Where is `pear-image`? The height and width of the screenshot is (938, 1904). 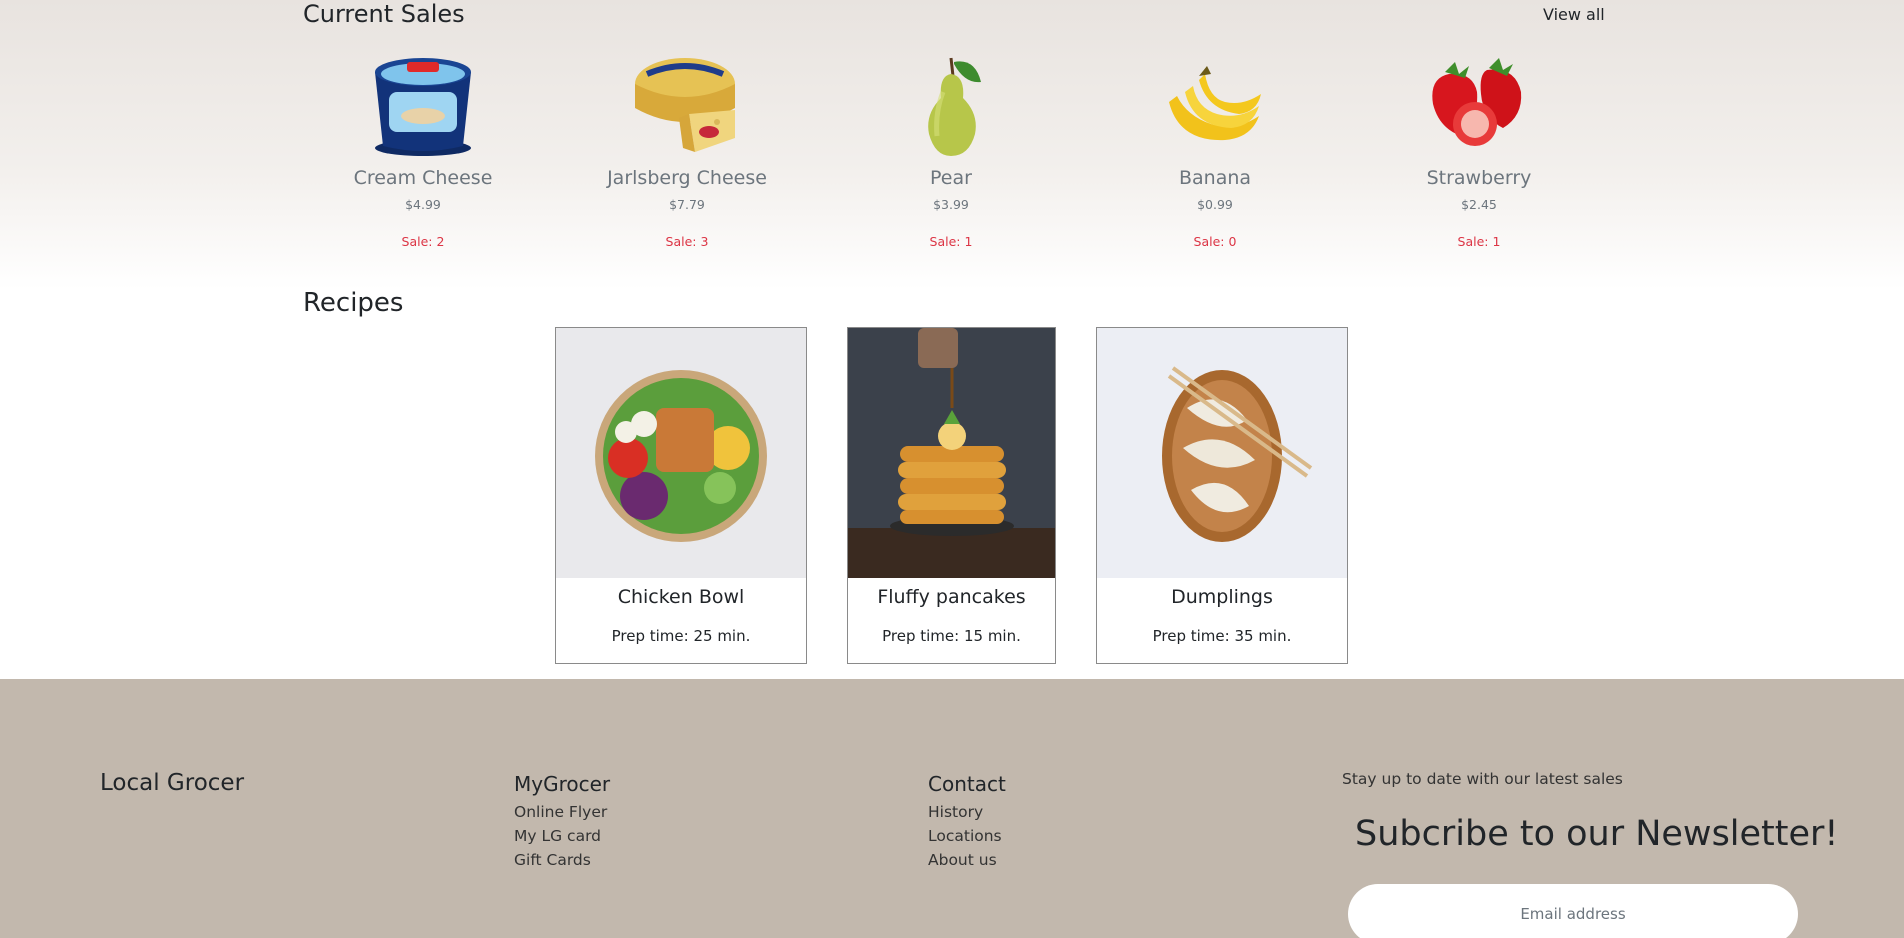
pear-image is located at coordinates (951, 105).